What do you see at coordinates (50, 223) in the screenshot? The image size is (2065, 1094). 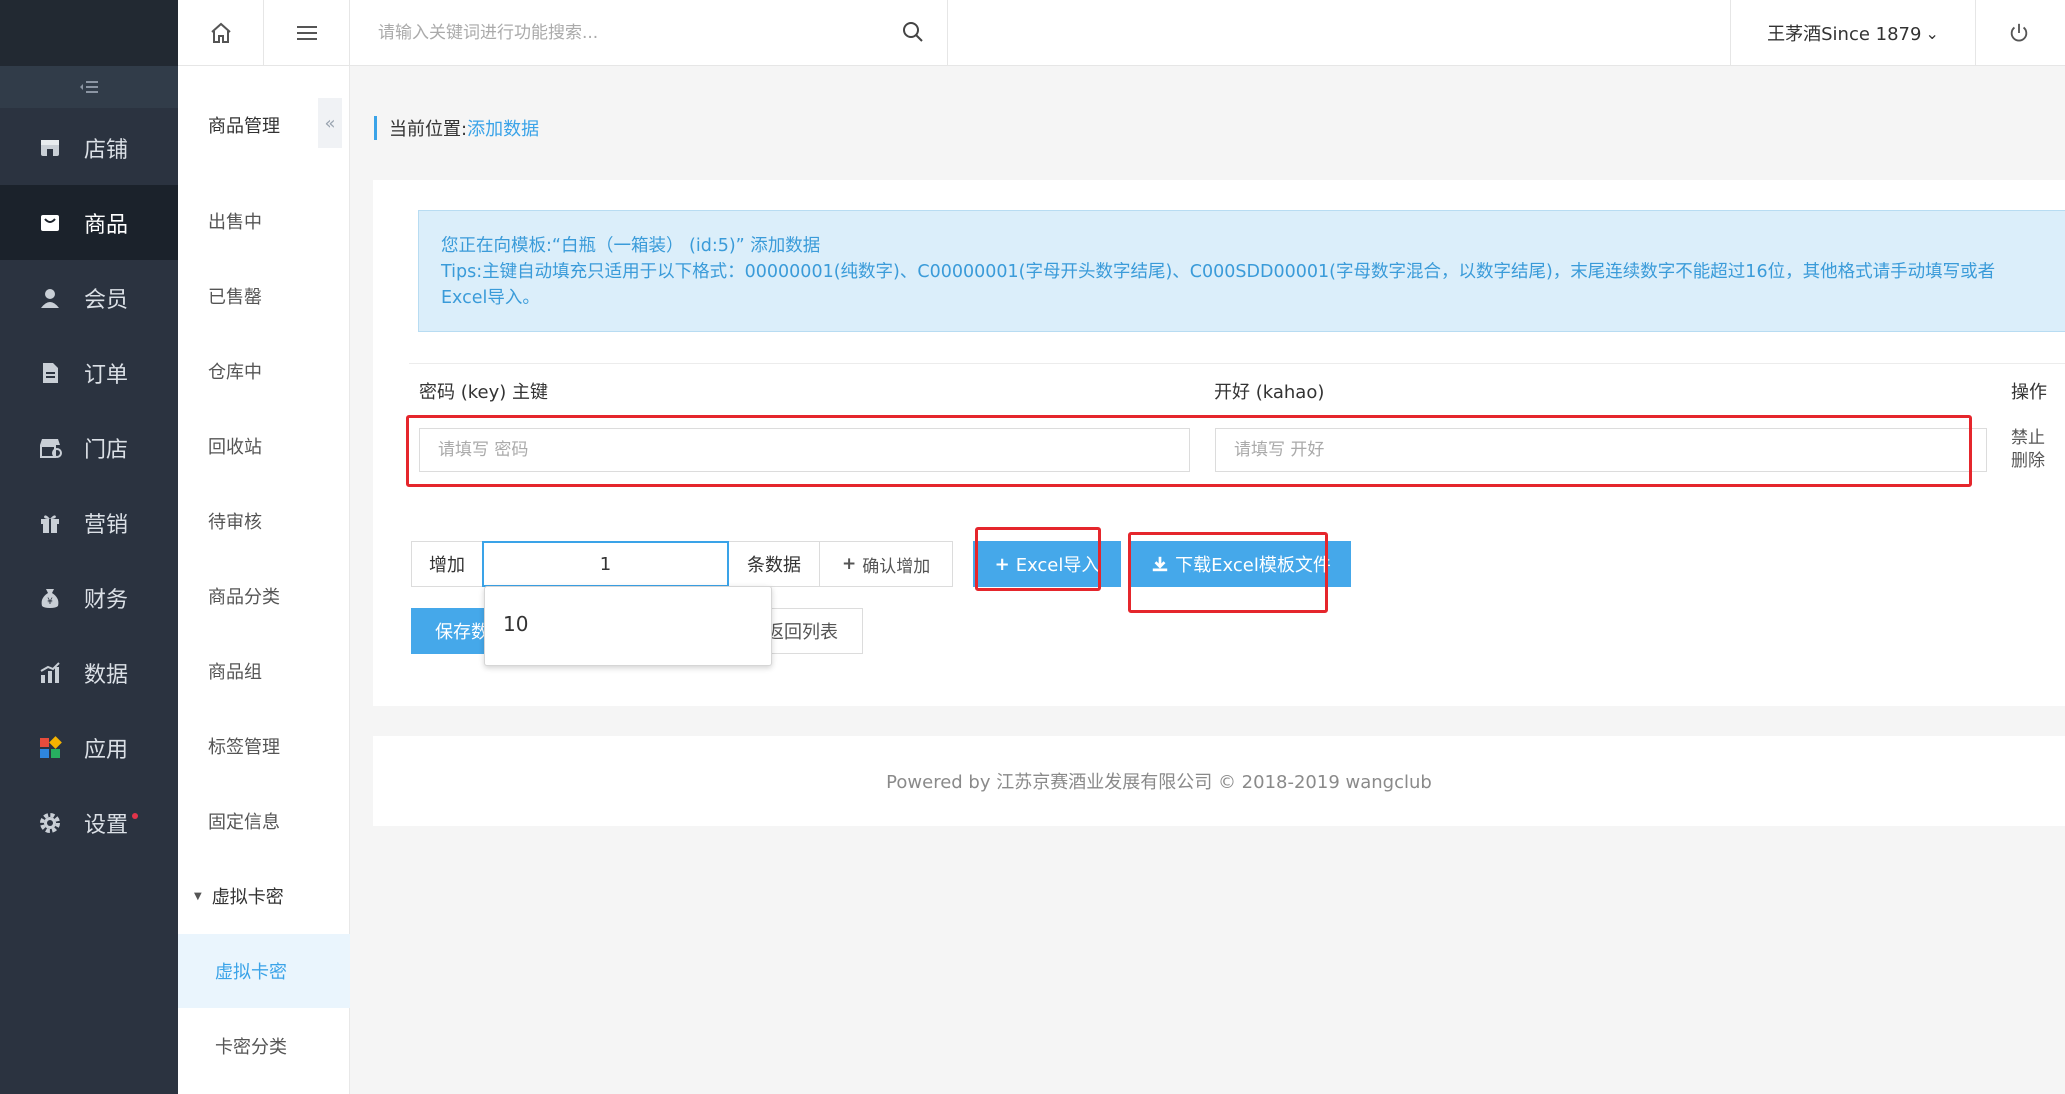 I see `goods-icon` at bounding box center [50, 223].